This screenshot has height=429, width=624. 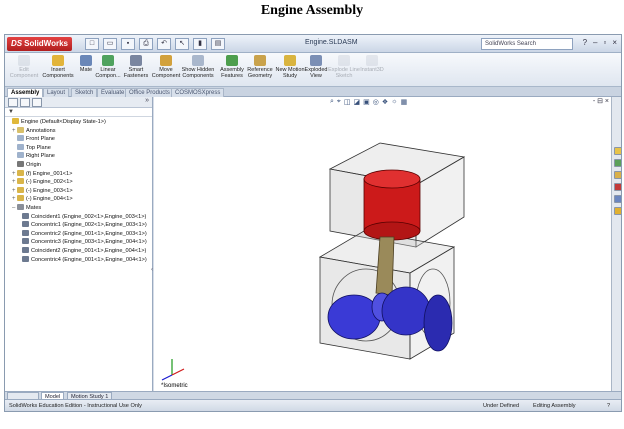 I want to click on panel-expand-icon: », so click(x=147, y=100).